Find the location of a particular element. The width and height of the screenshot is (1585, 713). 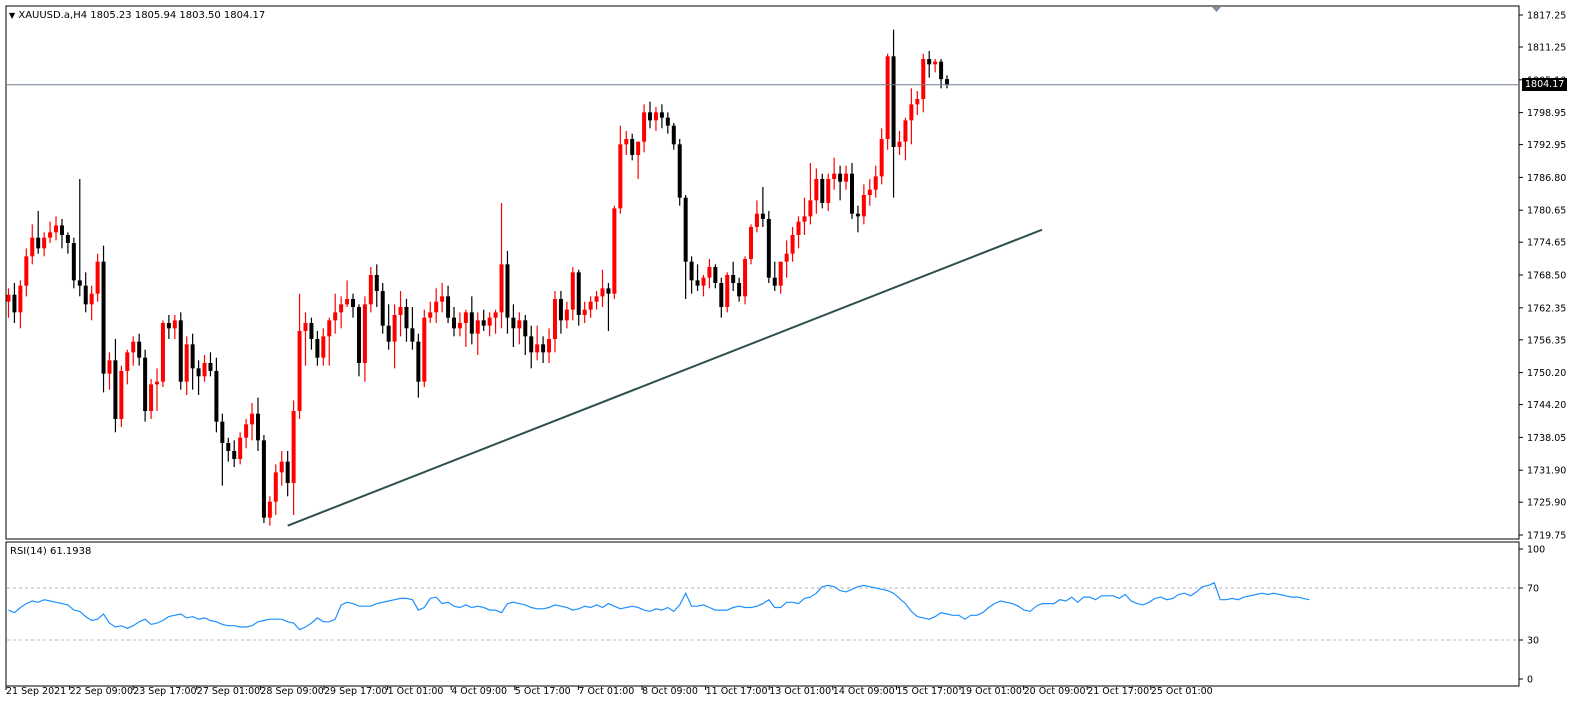

time-tick-label: 29 Sep 17:00 is located at coordinates (355, 691).